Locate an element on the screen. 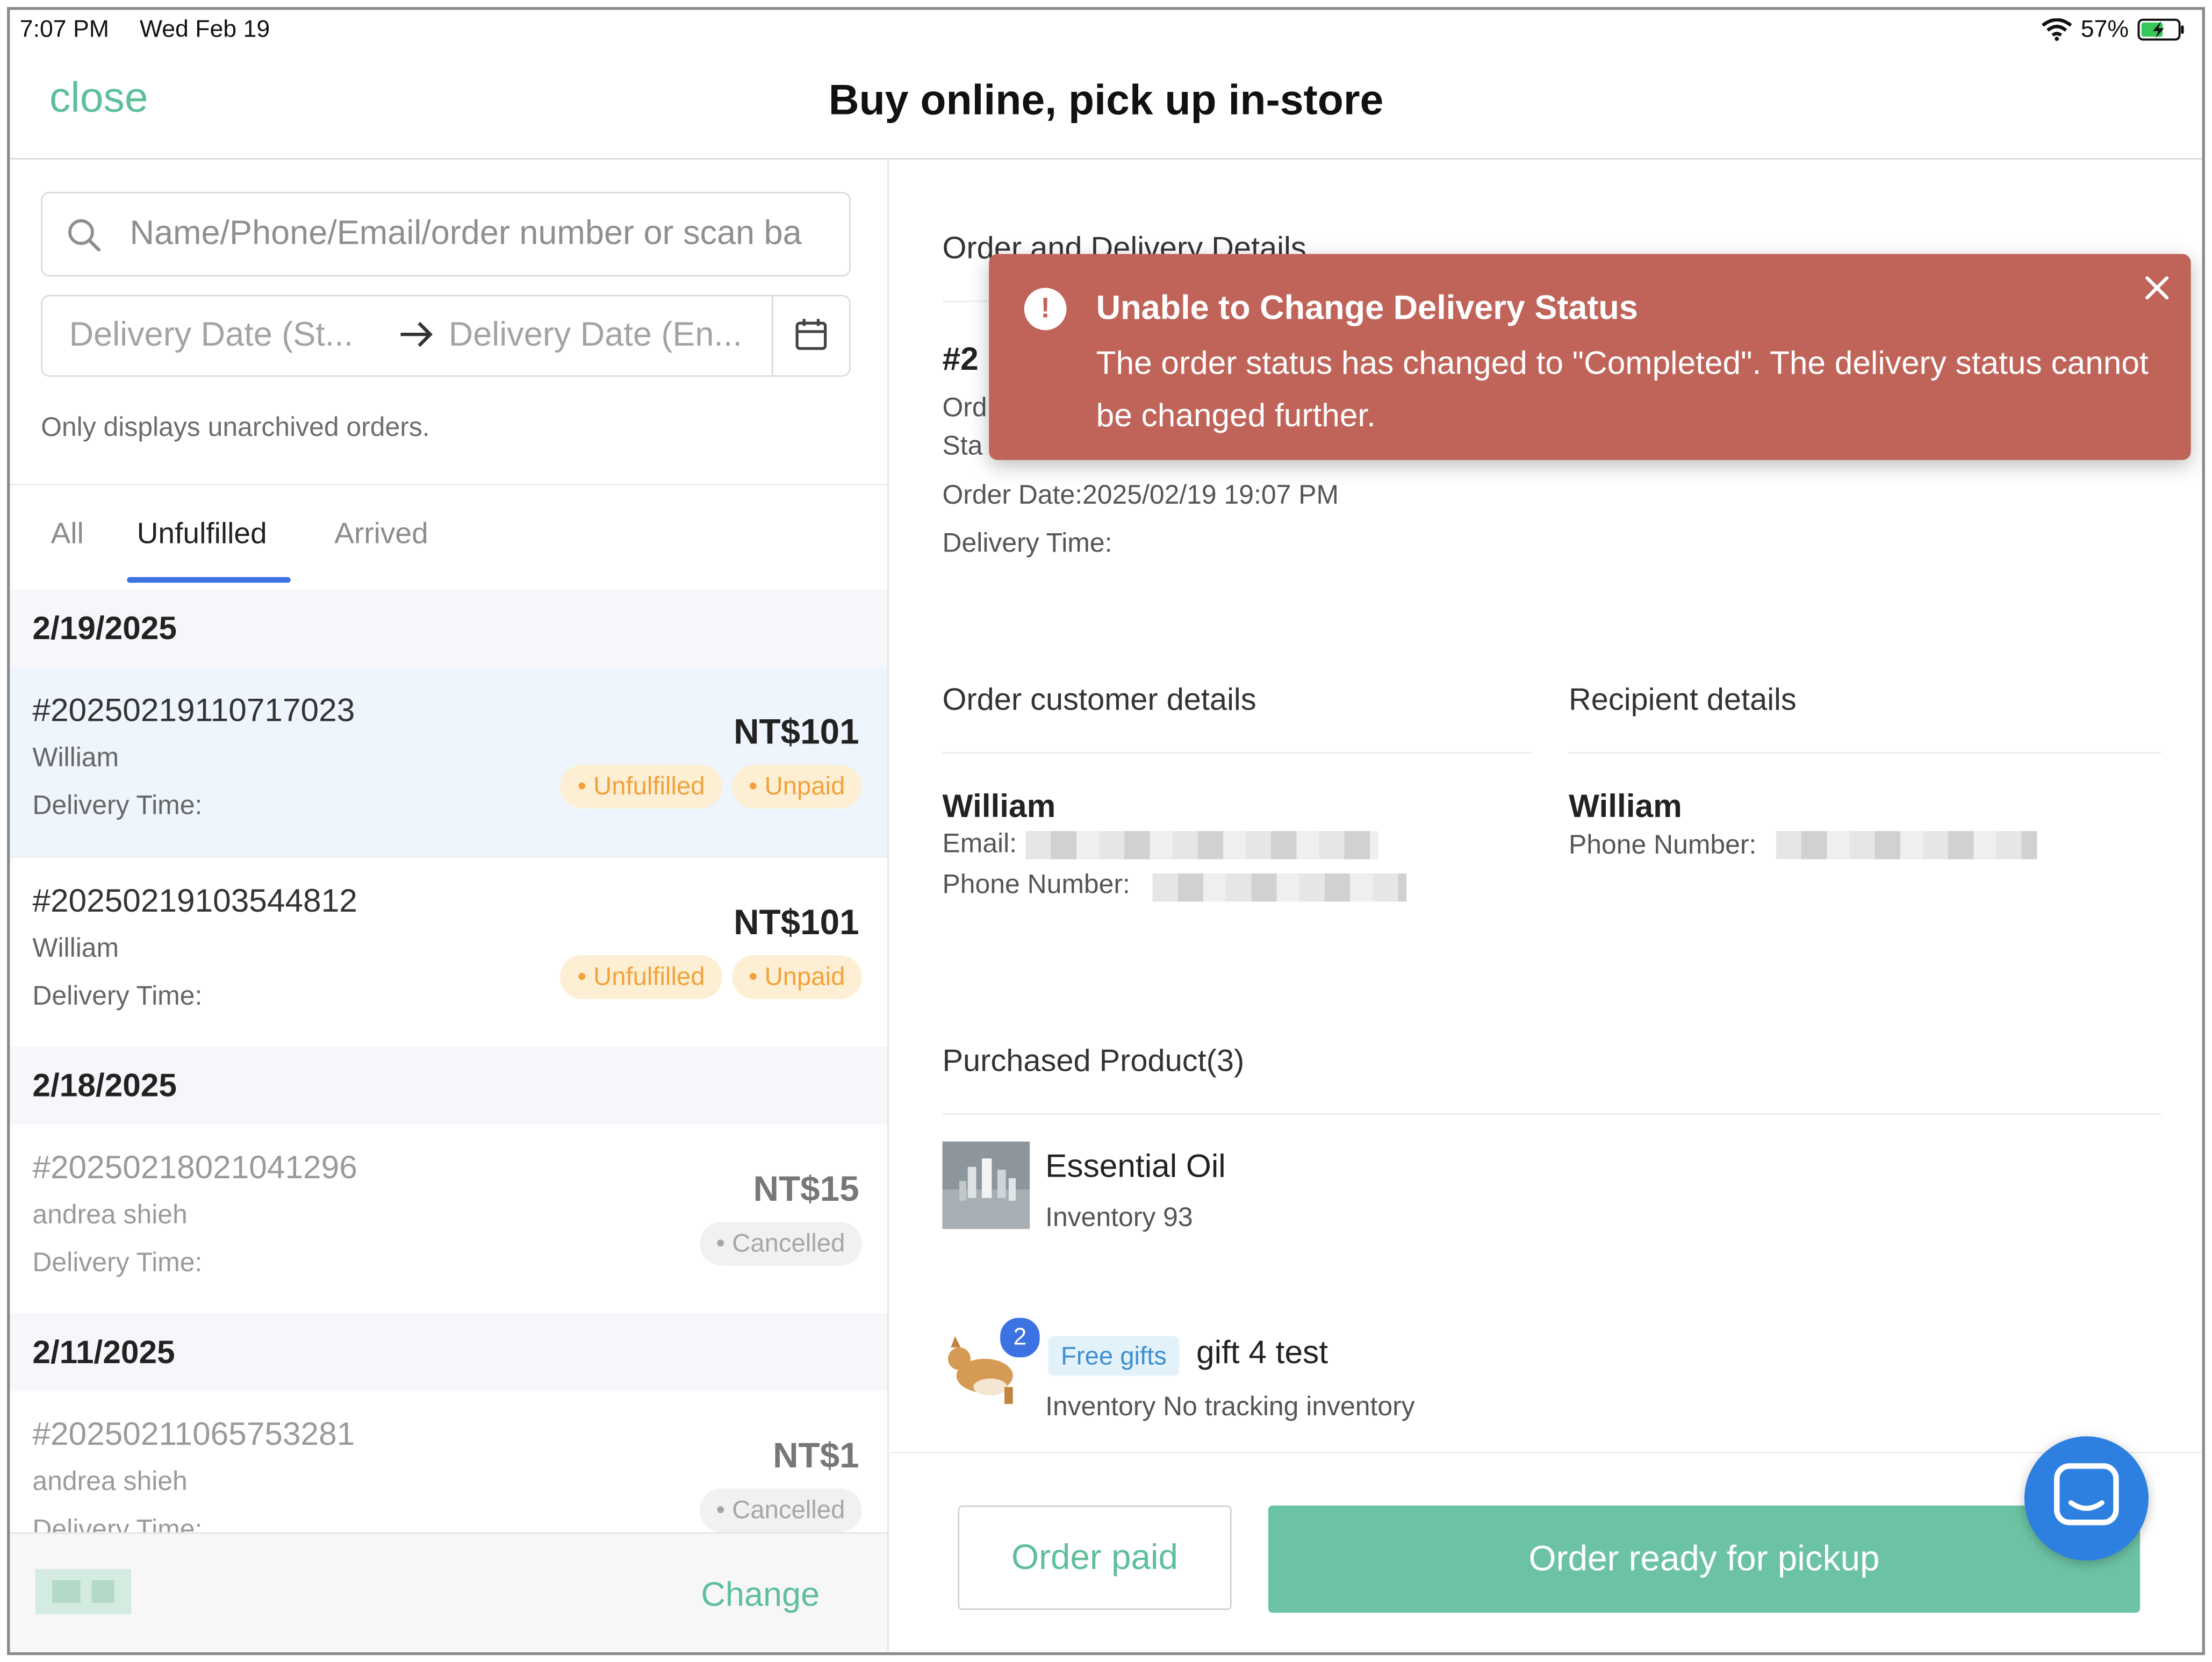 This screenshot has height=1662, width=2212. battery-percent: 57% is located at coordinates (2104, 28).